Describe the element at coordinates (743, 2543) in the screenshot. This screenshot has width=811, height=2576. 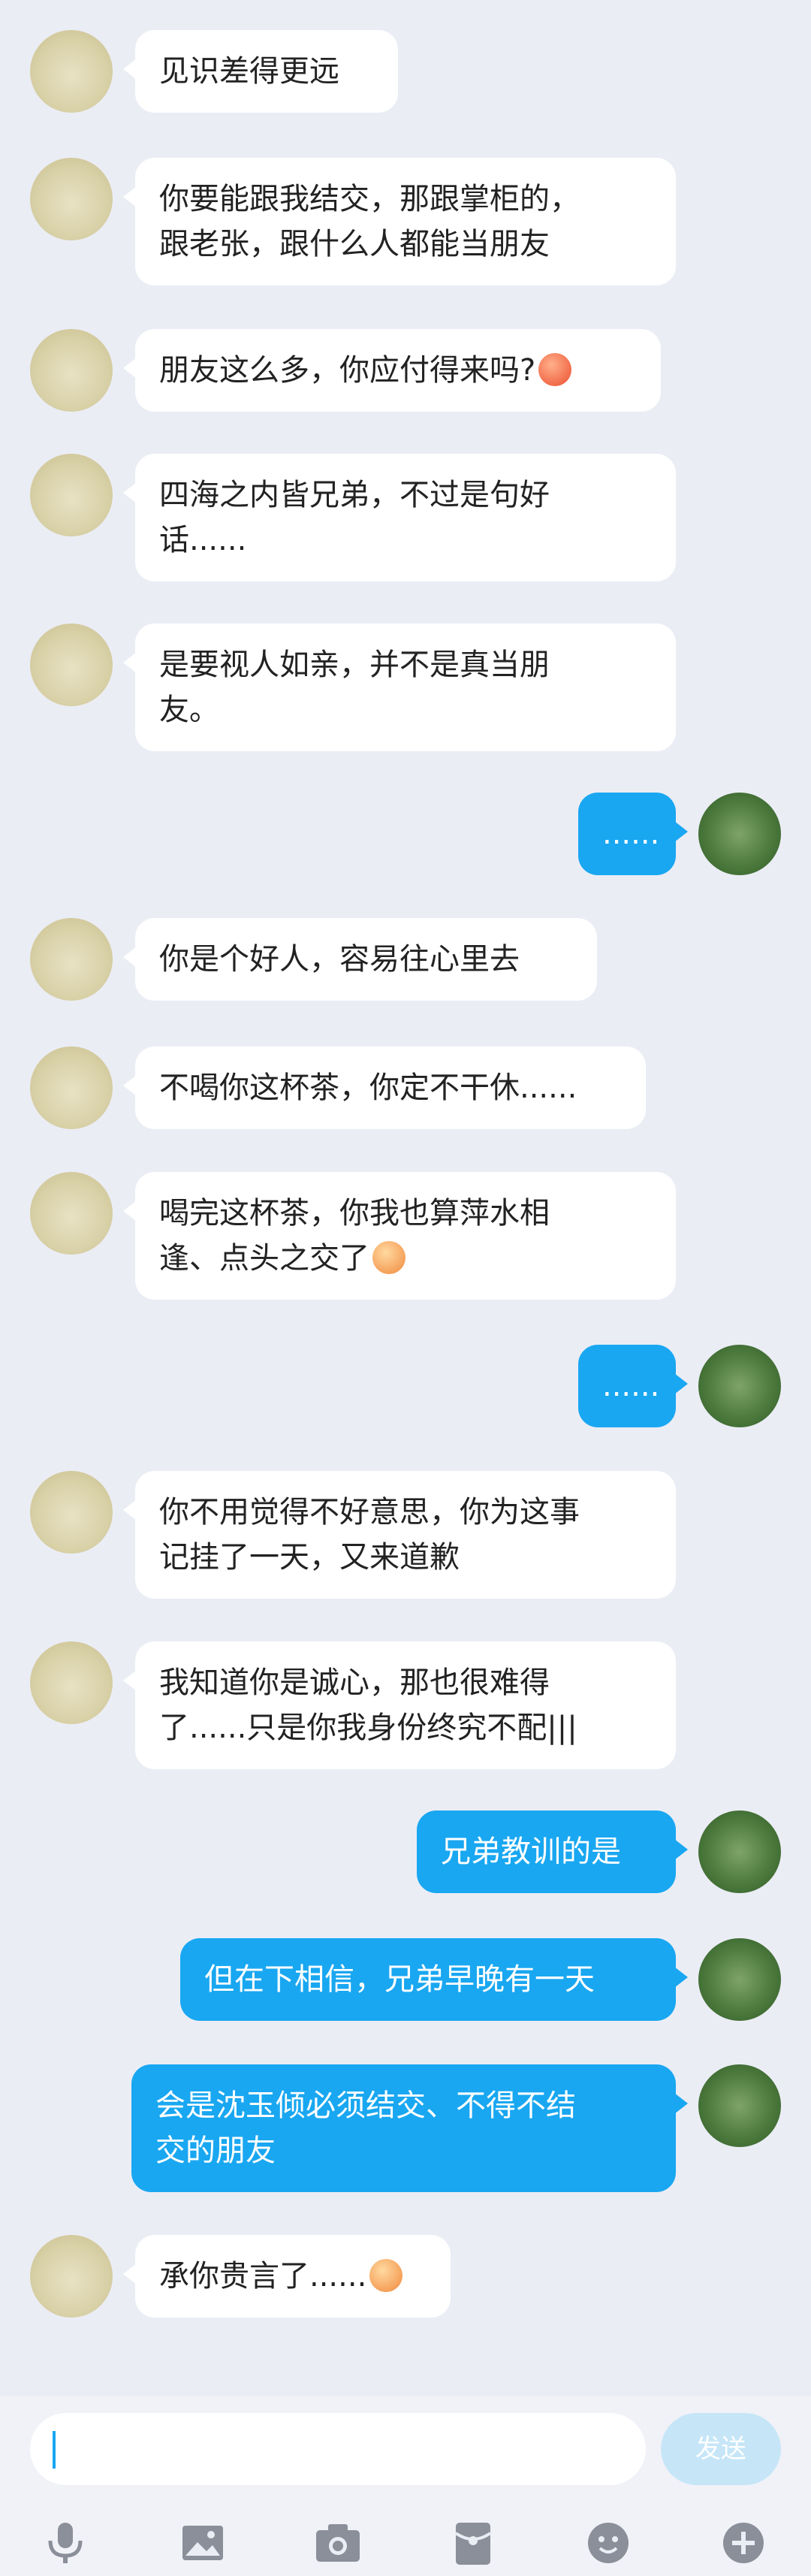
I see `plus-icon` at that location.